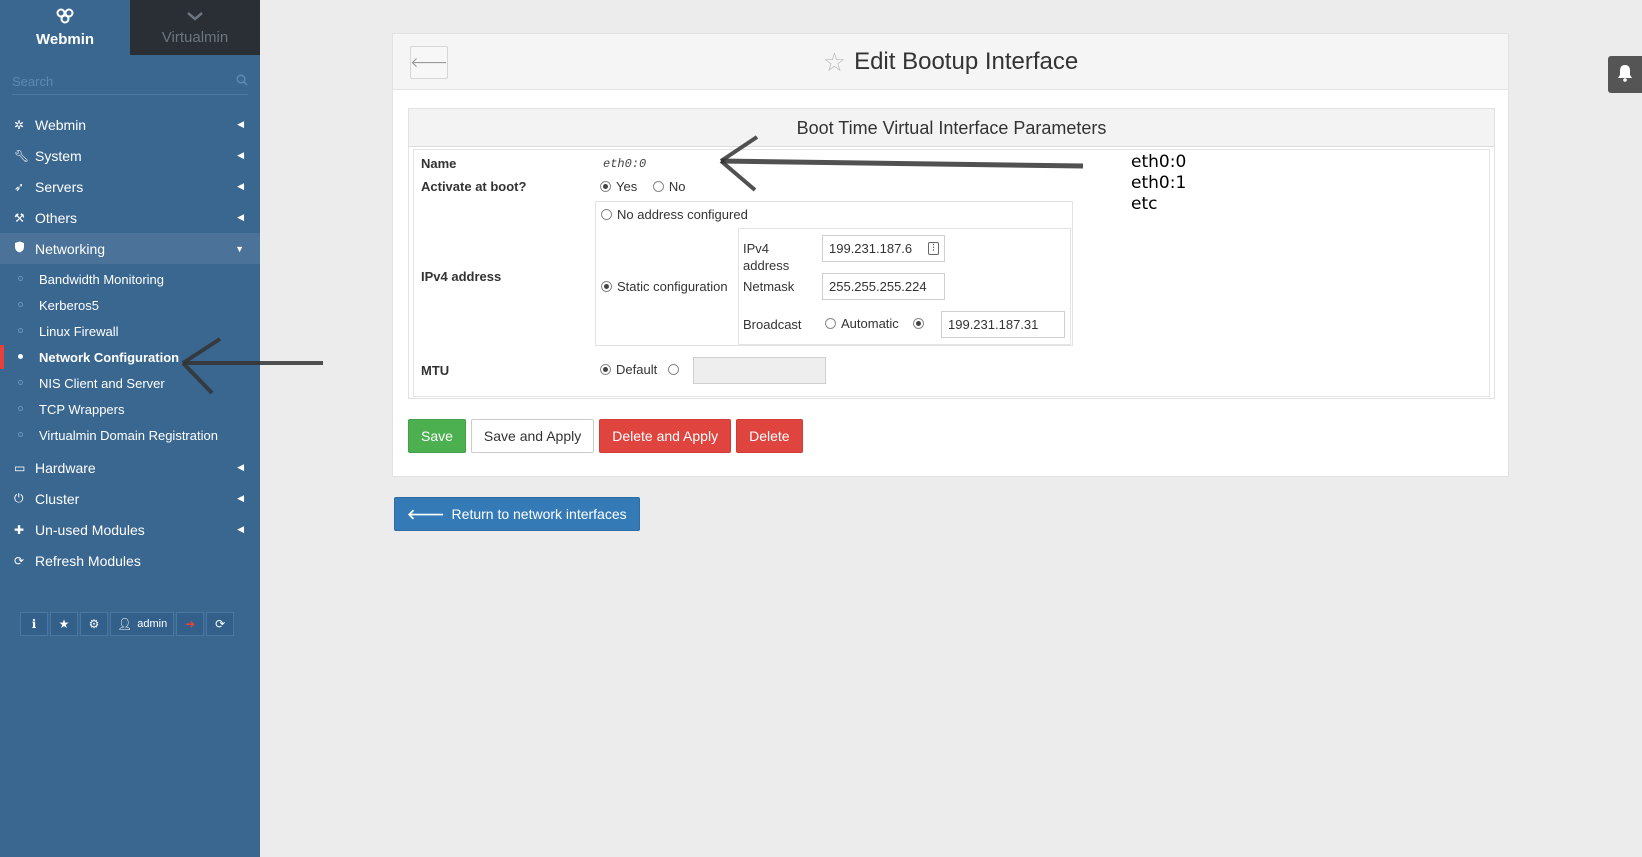  What do you see at coordinates (628, 369) in the screenshot?
I see `mtu-default-option: Default` at bounding box center [628, 369].